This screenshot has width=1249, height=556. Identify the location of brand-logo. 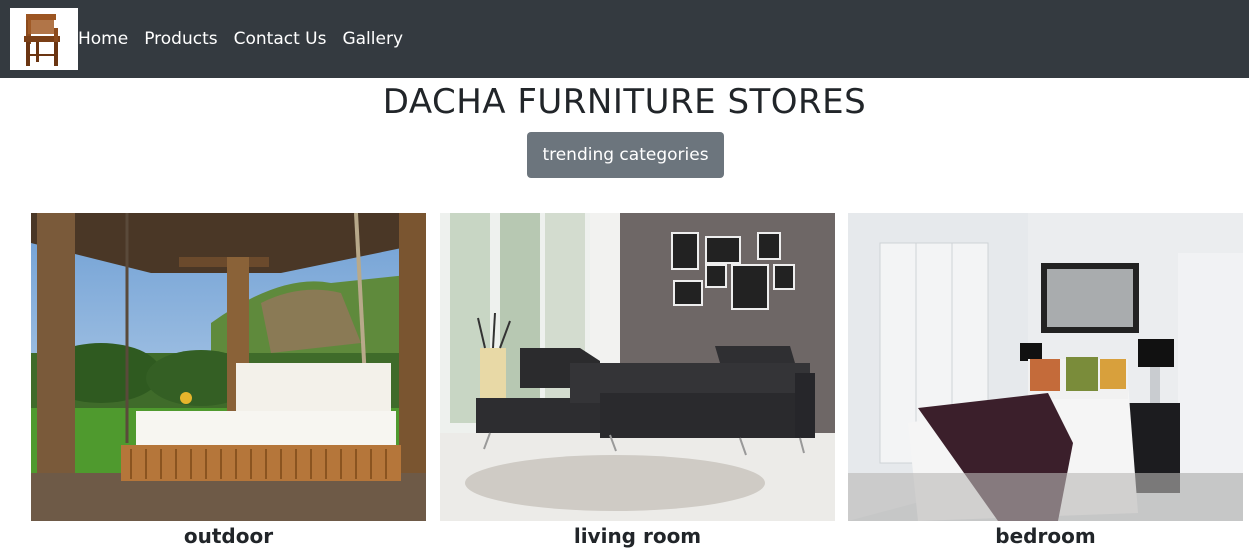
(44, 39).